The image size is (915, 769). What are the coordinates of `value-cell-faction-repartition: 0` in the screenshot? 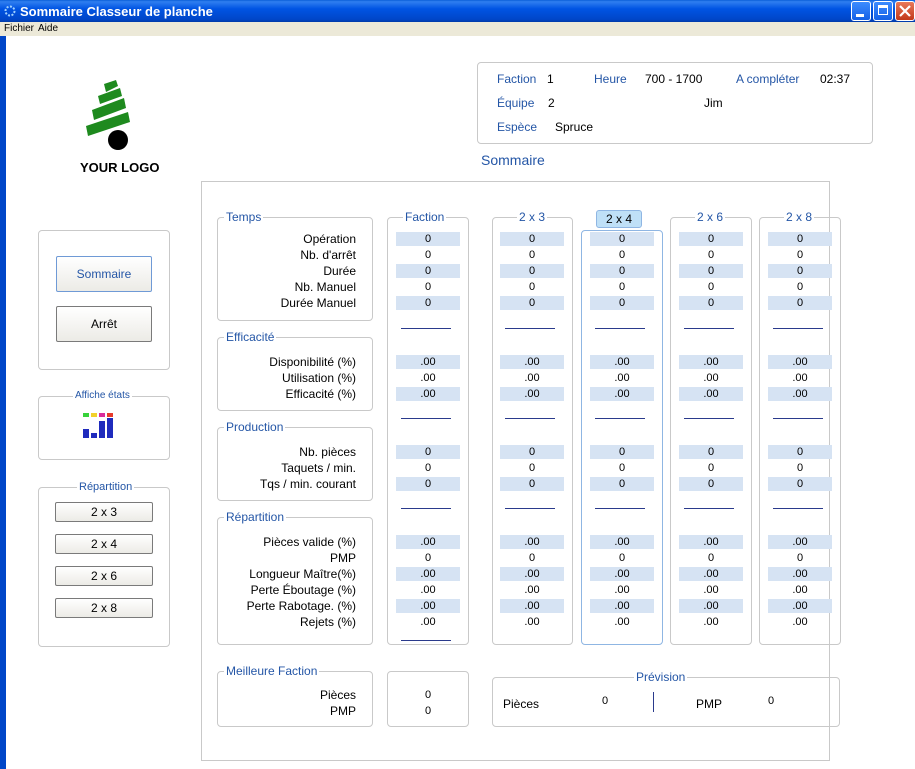 It's located at (428, 558).